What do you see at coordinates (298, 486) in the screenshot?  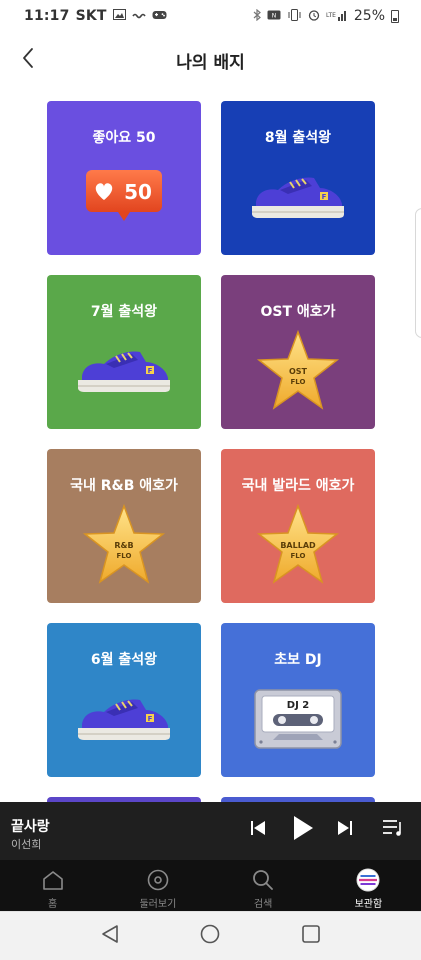 I see `badge-title: 국내 발라드 애호가` at bounding box center [298, 486].